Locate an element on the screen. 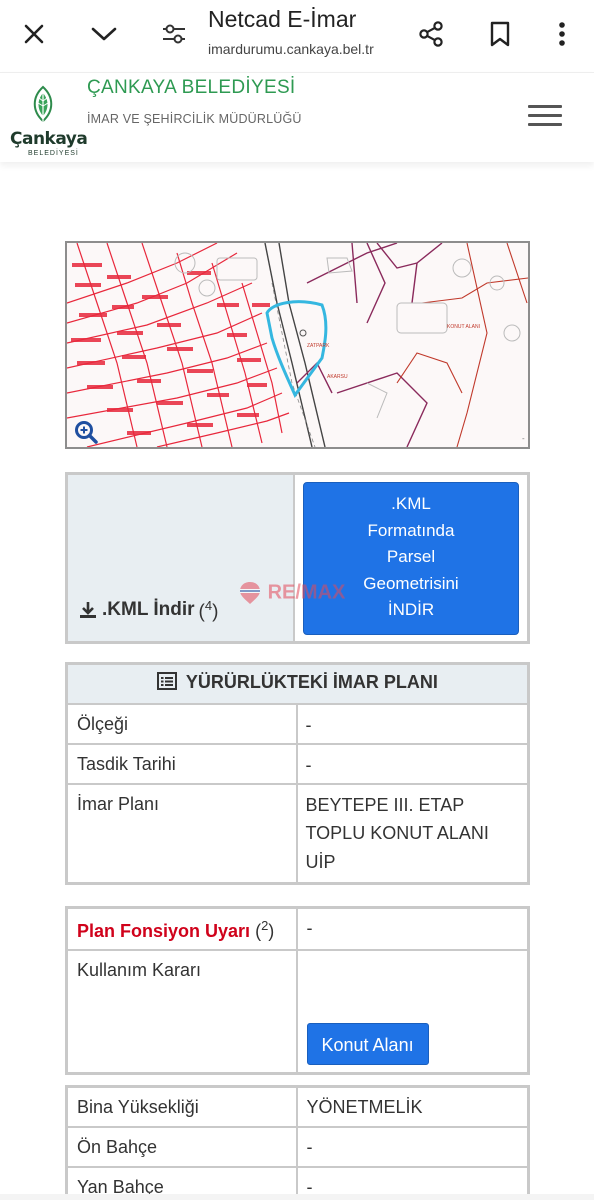  kml-button-line-3: Parsel is located at coordinates (411, 556).